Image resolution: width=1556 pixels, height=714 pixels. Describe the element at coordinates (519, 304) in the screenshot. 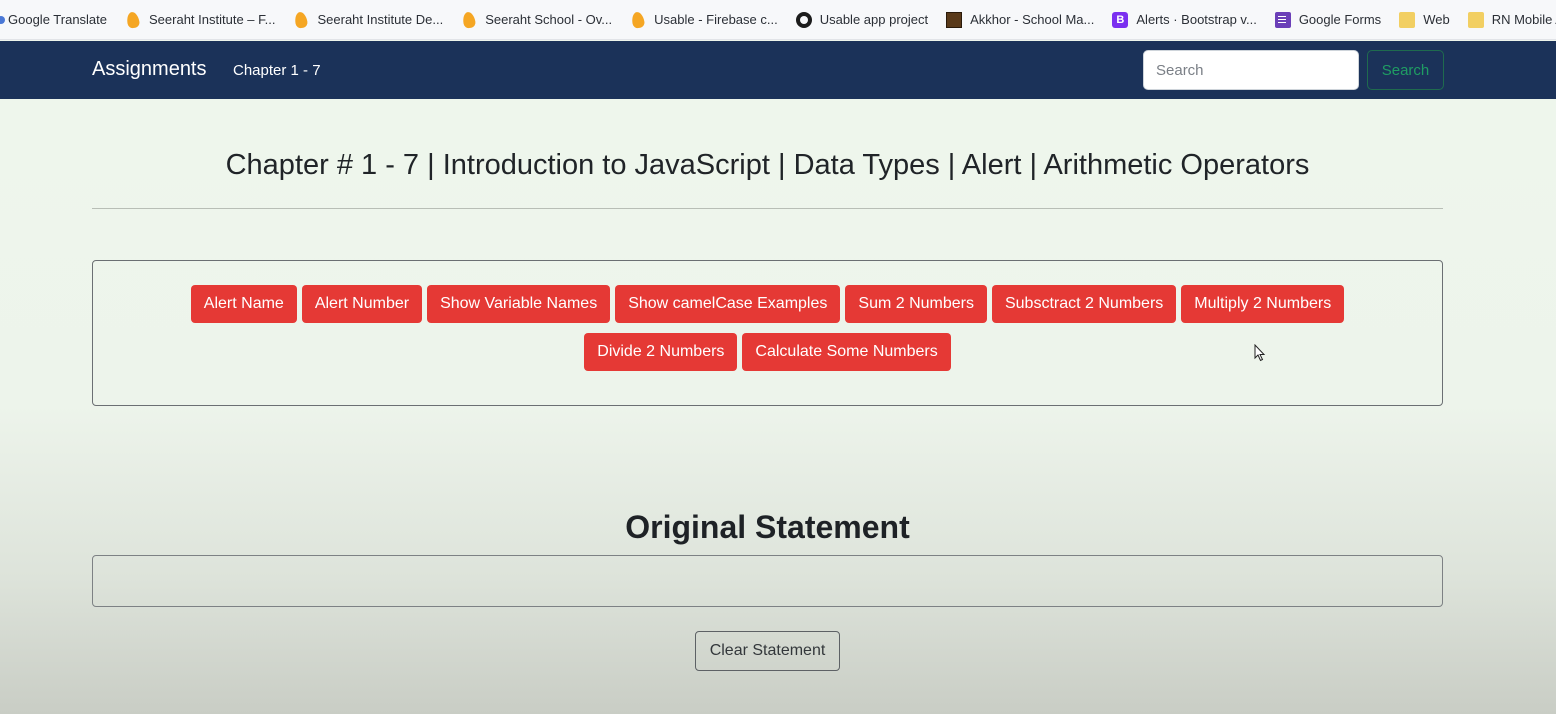

I see `show-variable-names-button: Show Variable Names` at that location.